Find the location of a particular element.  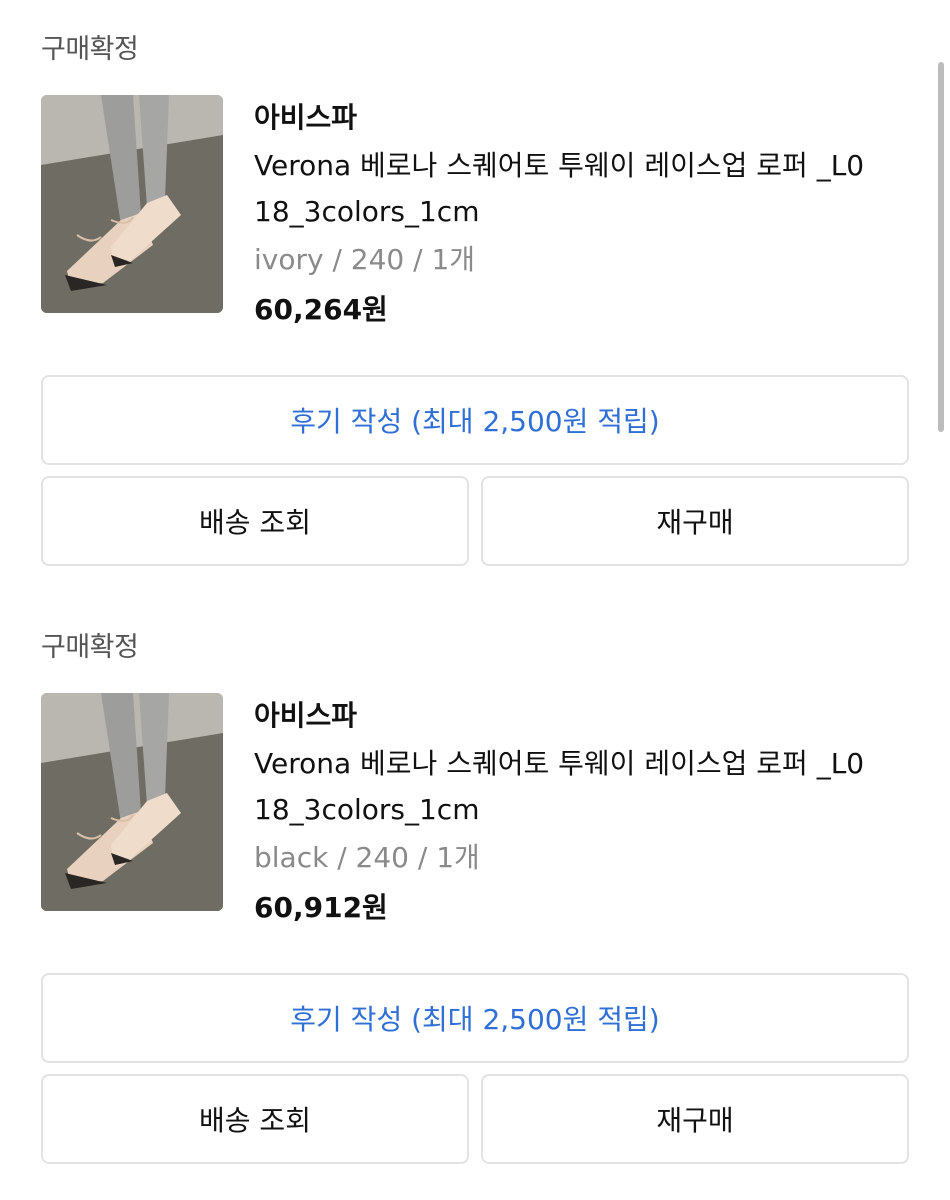

product-options: black / 240 / 1개 is located at coordinates (367, 857).